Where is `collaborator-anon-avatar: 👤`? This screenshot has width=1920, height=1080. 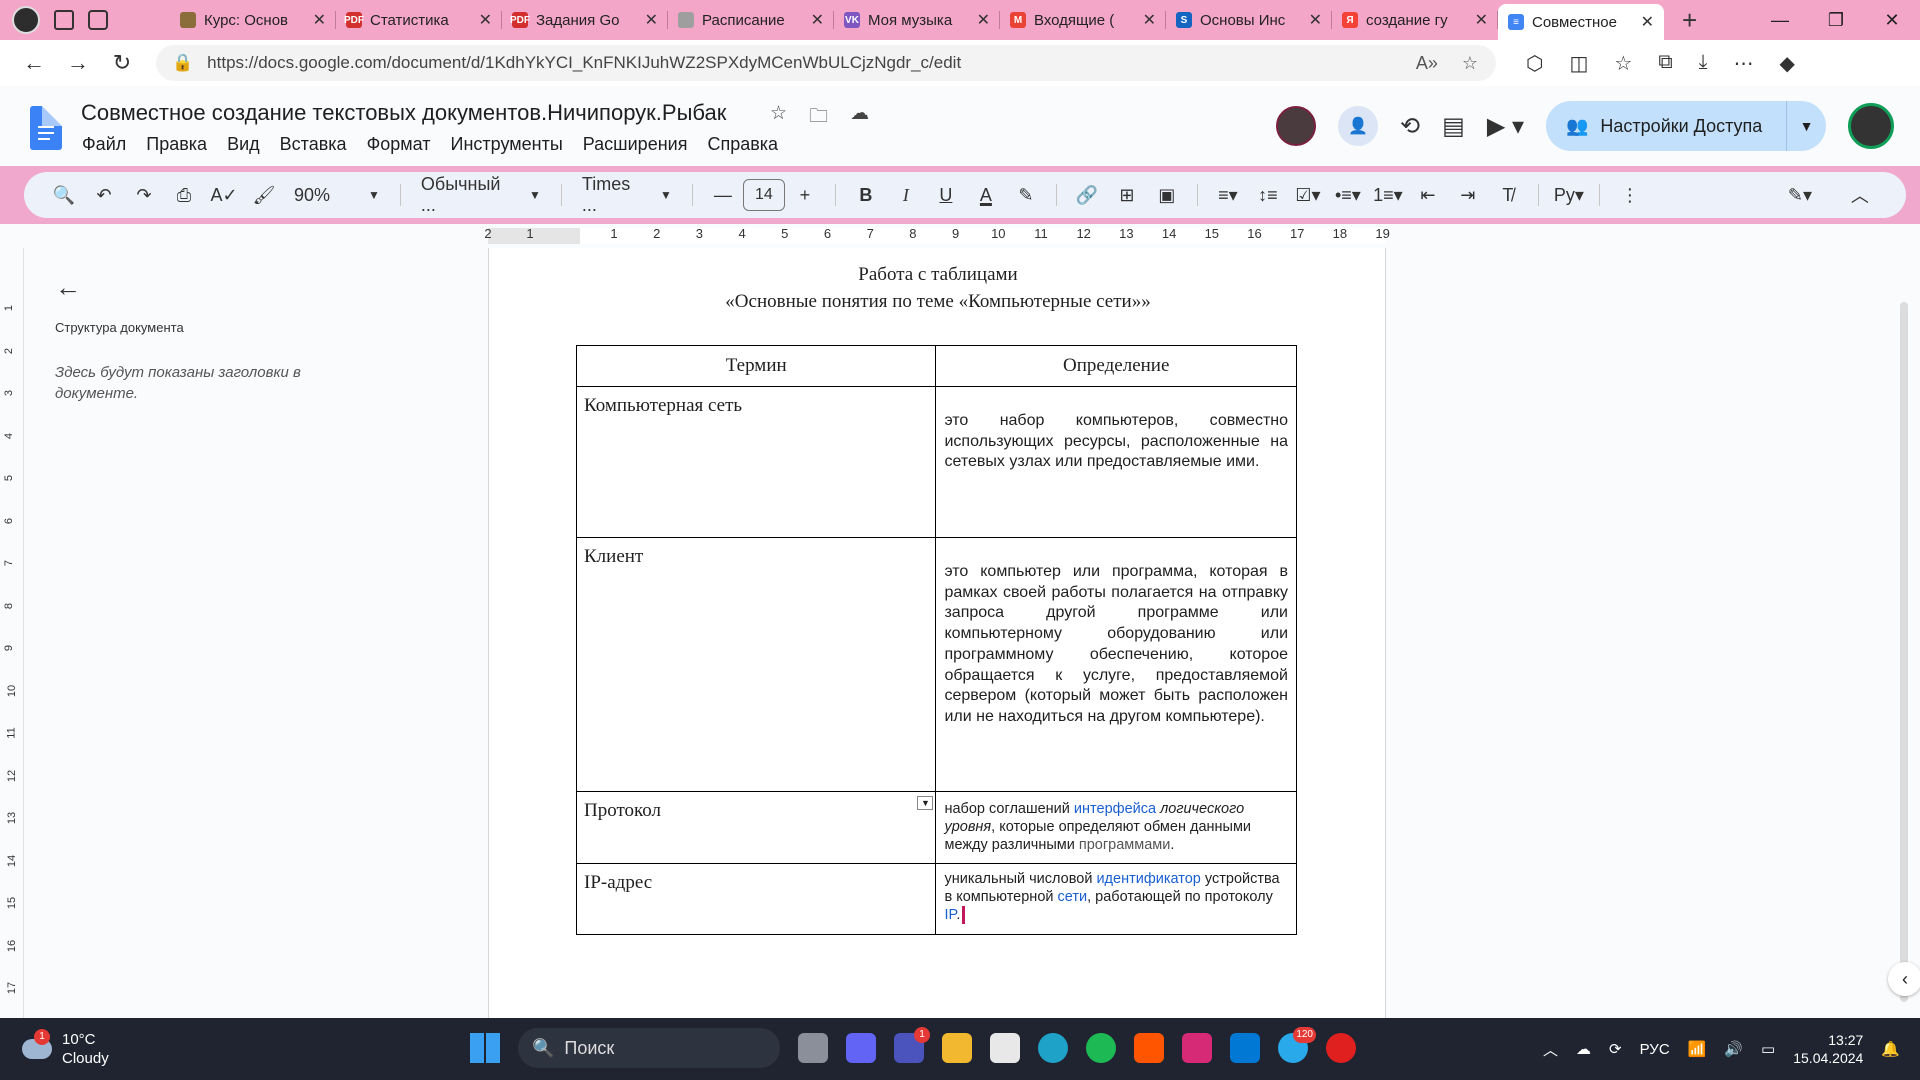 collaborator-anon-avatar: 👤 is located at coordinates (1358, 126).